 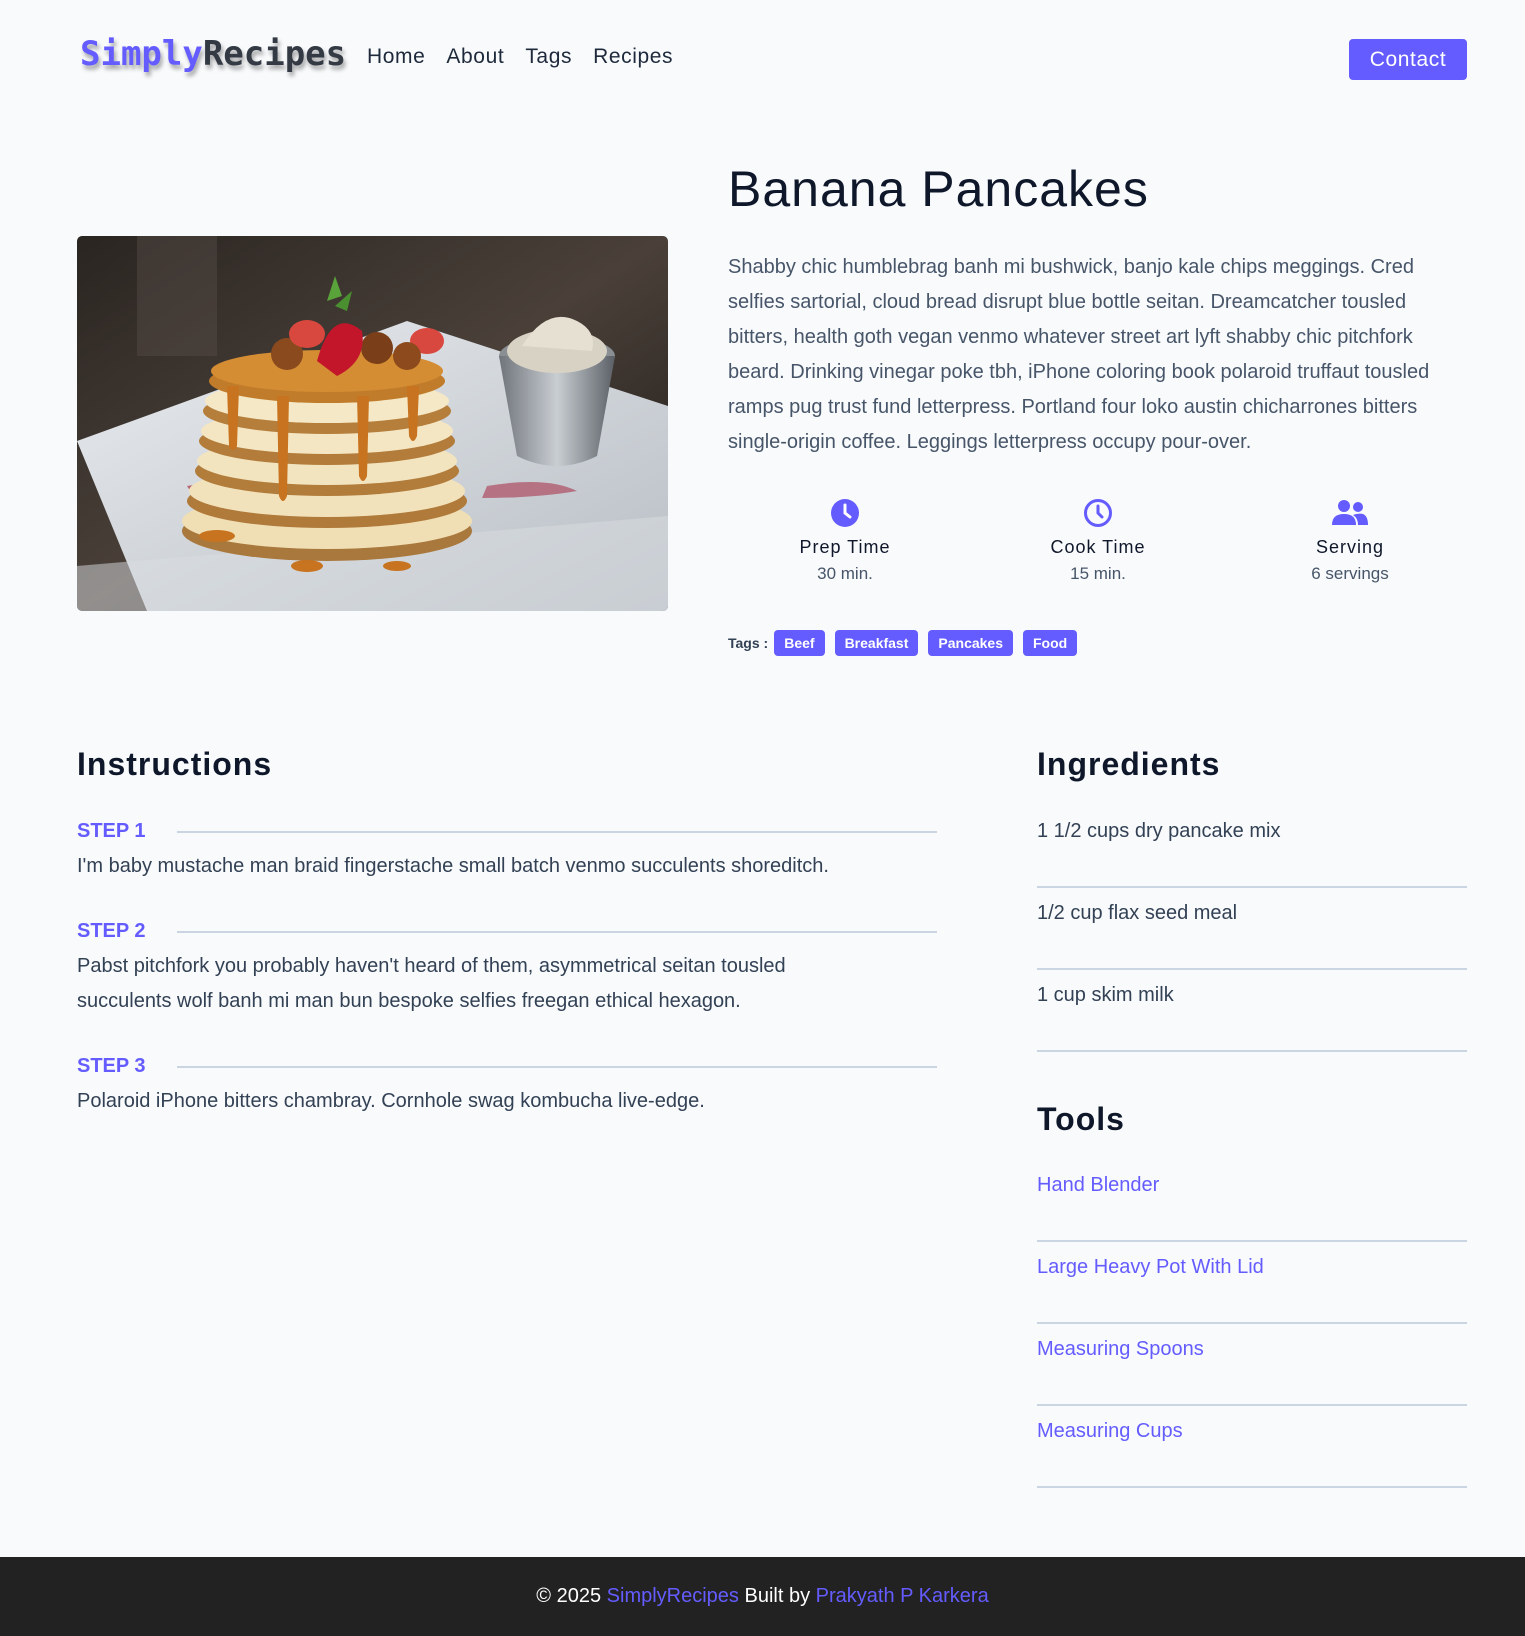 What do you see at coordinates (902, 1596) in the screenshot?
I see `footer-author-link: Prakyath P Karkera` at bounding box center [902, 1596].